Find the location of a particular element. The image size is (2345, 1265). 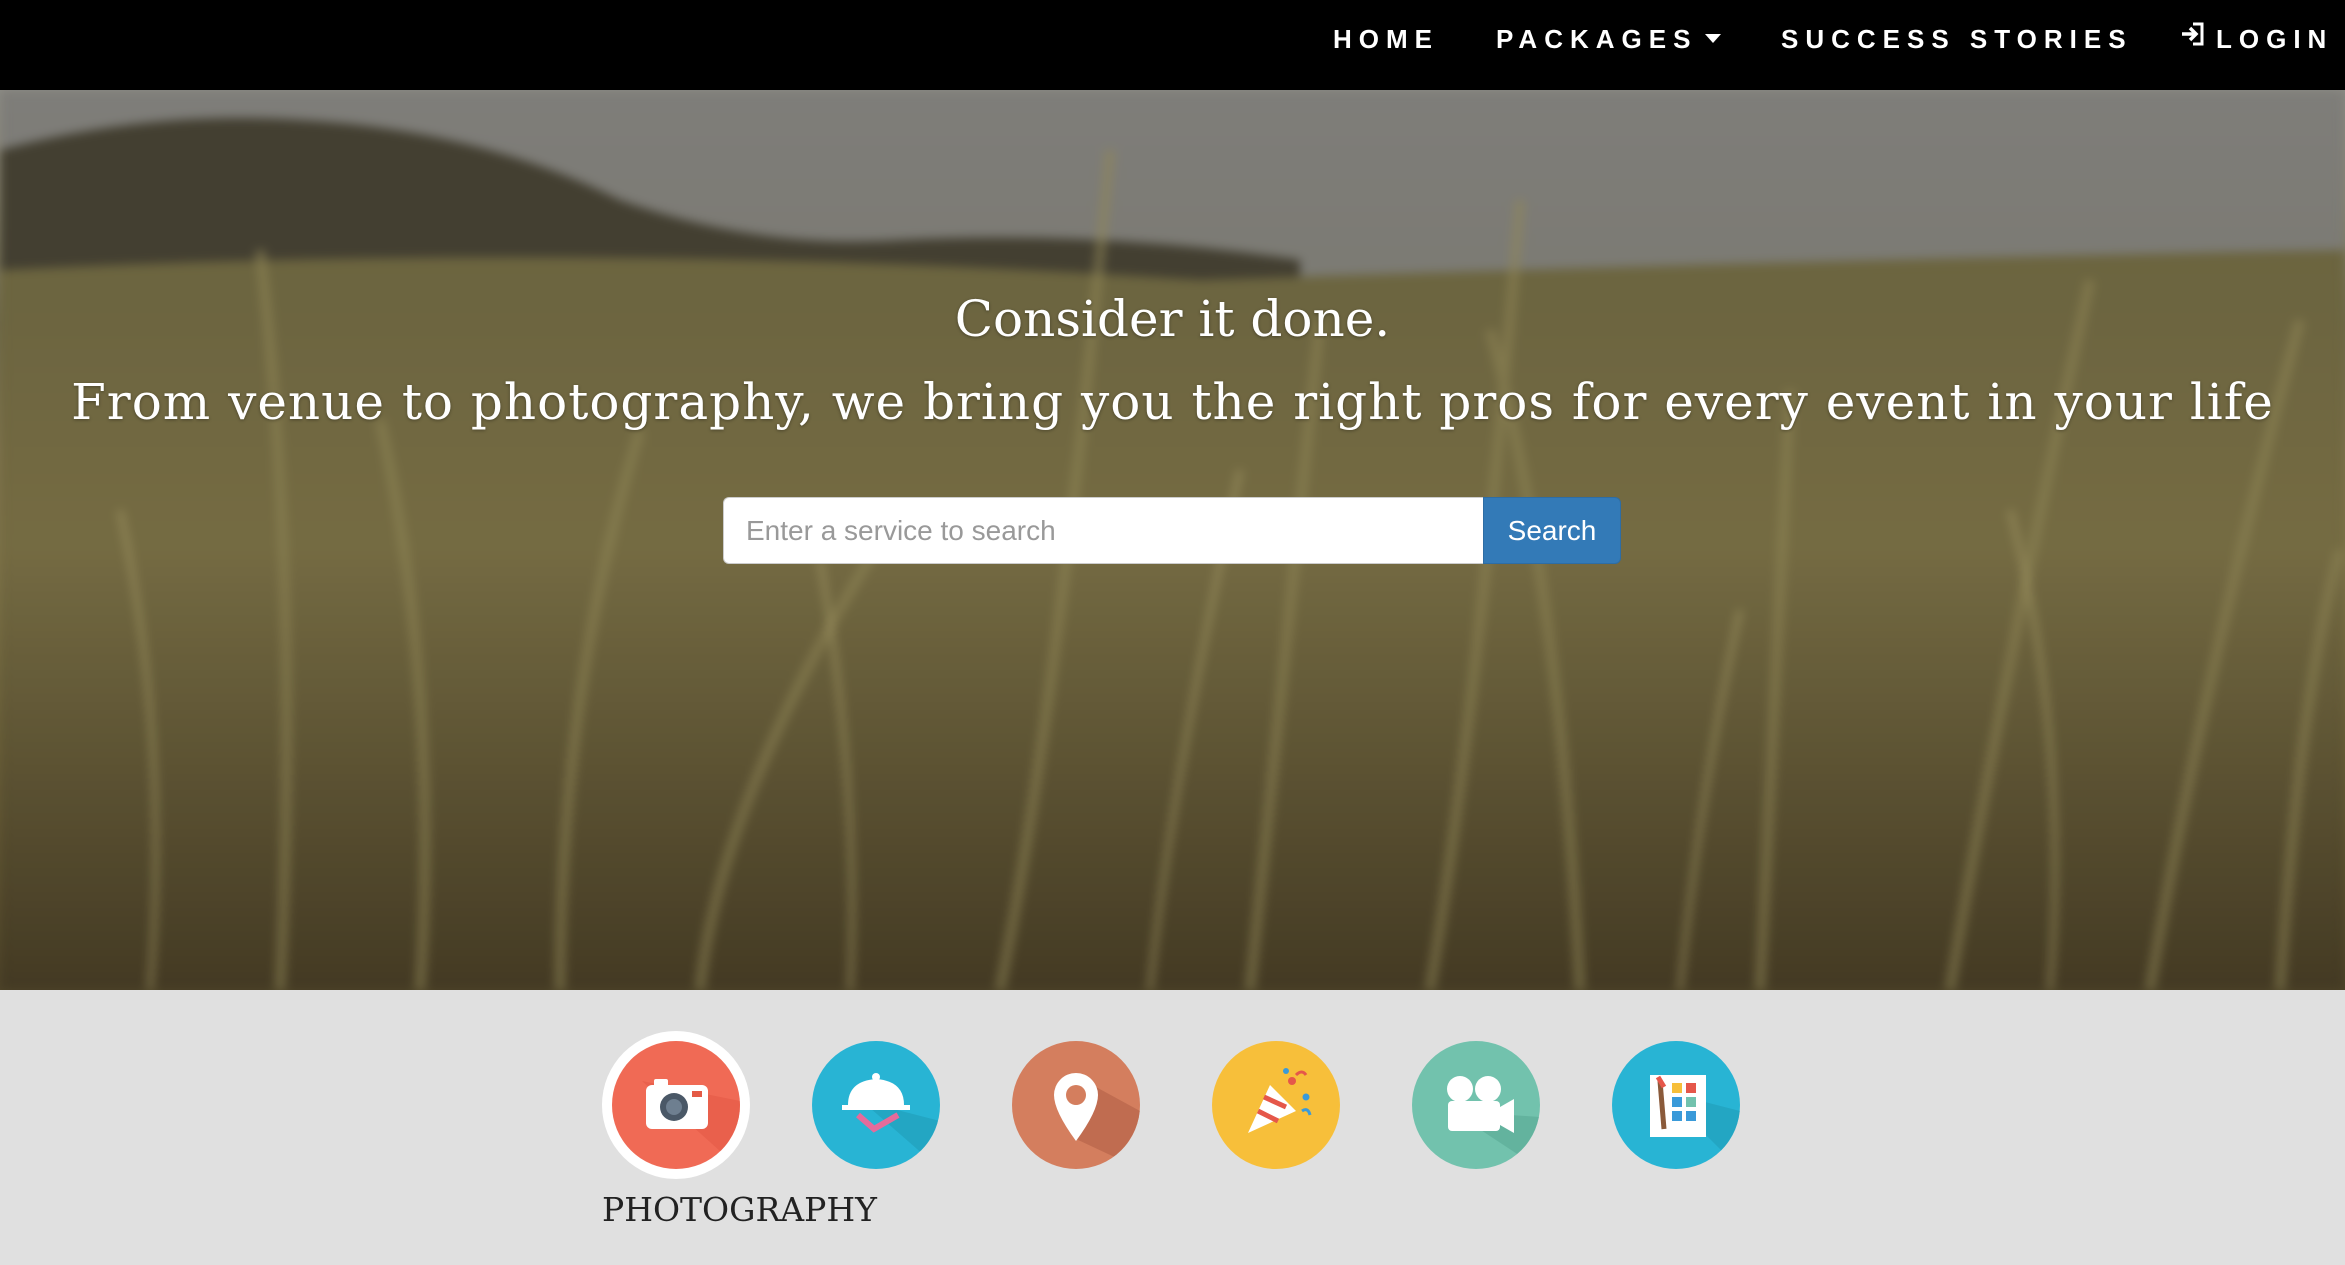

selected-service-label: PHOTOGRAPHY is located at coordinates (739, 1209).